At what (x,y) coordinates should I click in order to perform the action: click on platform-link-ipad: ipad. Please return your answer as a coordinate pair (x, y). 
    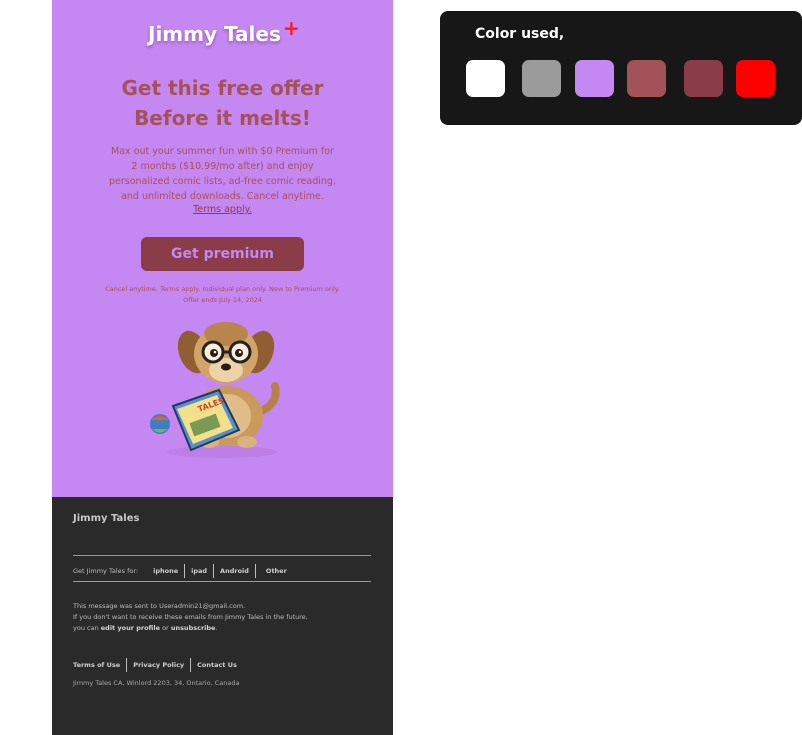
    Looking at the image, I should click on (199, 571).